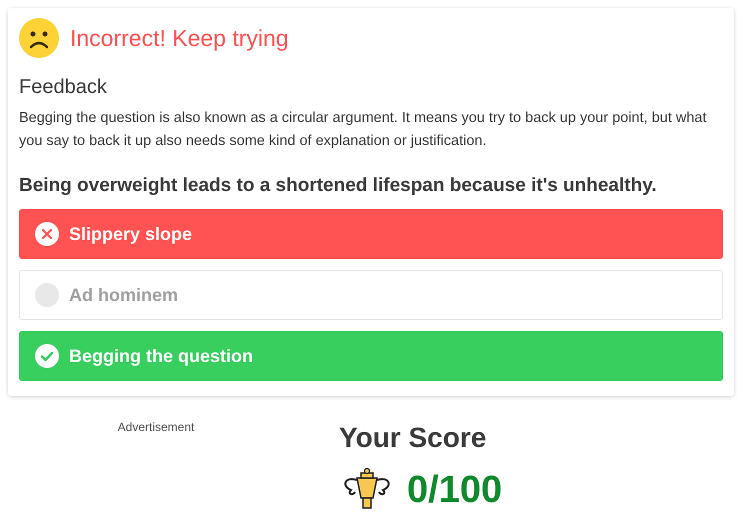 The height and width of the screenshot is (514, 756). I want to click on sad-face-icon, so click(39, 38).